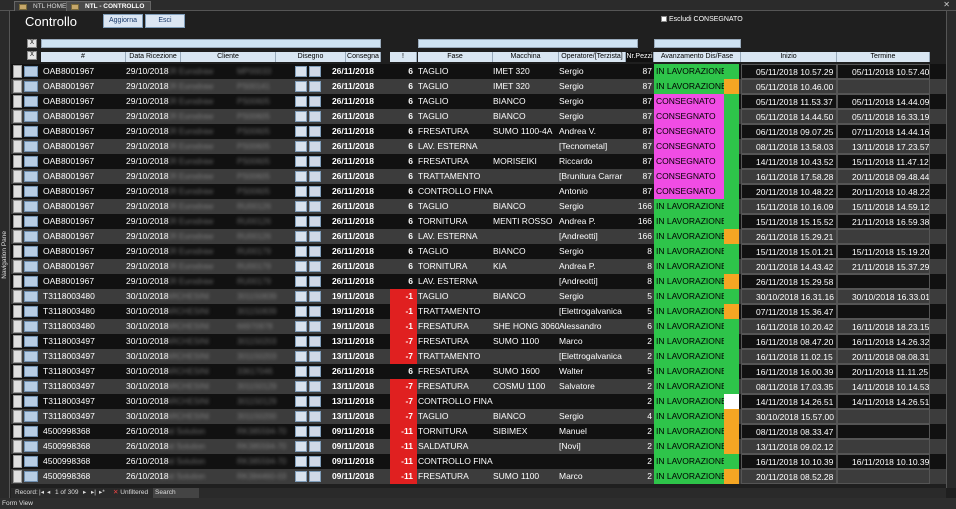 Image resolution: width=956 pixels, height=509 pixels. What do you see at coordinates (102, 493) in the screenshot?
I see `new-record-icon: ▸*` at bounding box center [102, 493].